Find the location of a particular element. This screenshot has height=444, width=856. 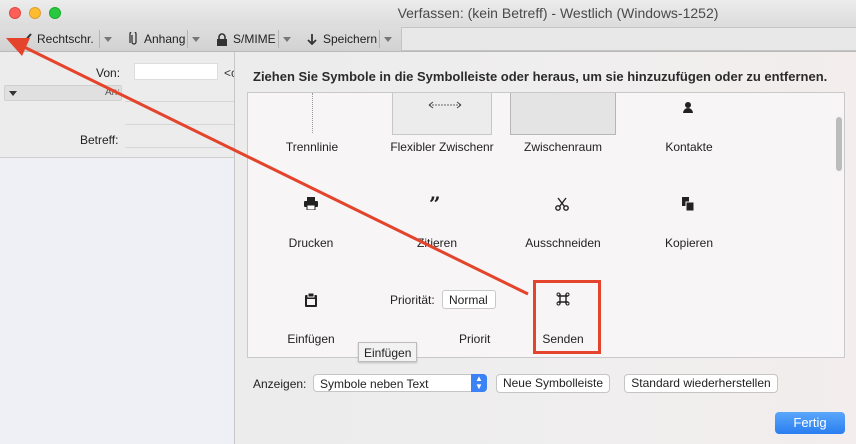

quote-icon: ” is located at coordinates (435, 204).